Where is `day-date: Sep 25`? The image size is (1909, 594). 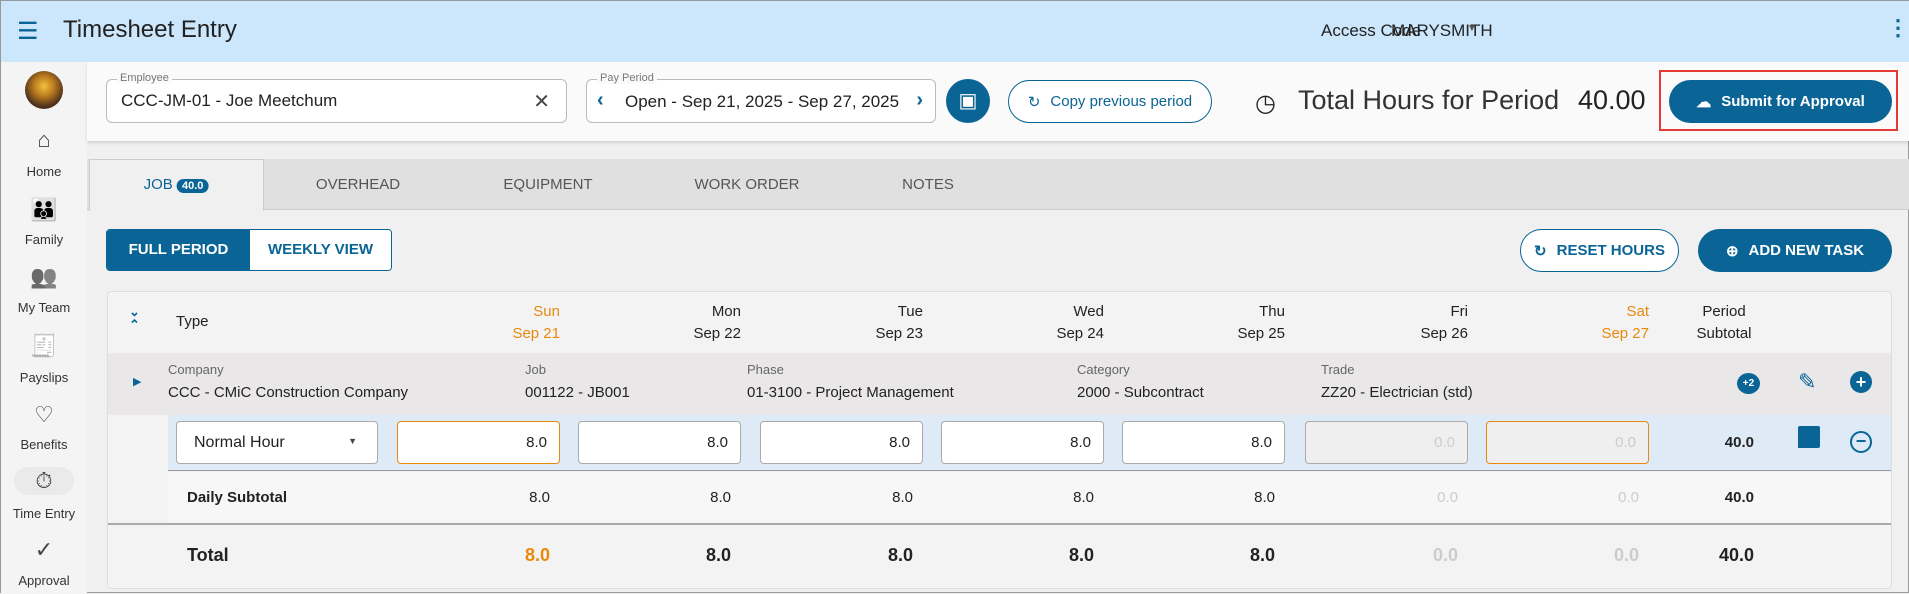 day-date: Sep 25 is located at coordinates (1261, 333).